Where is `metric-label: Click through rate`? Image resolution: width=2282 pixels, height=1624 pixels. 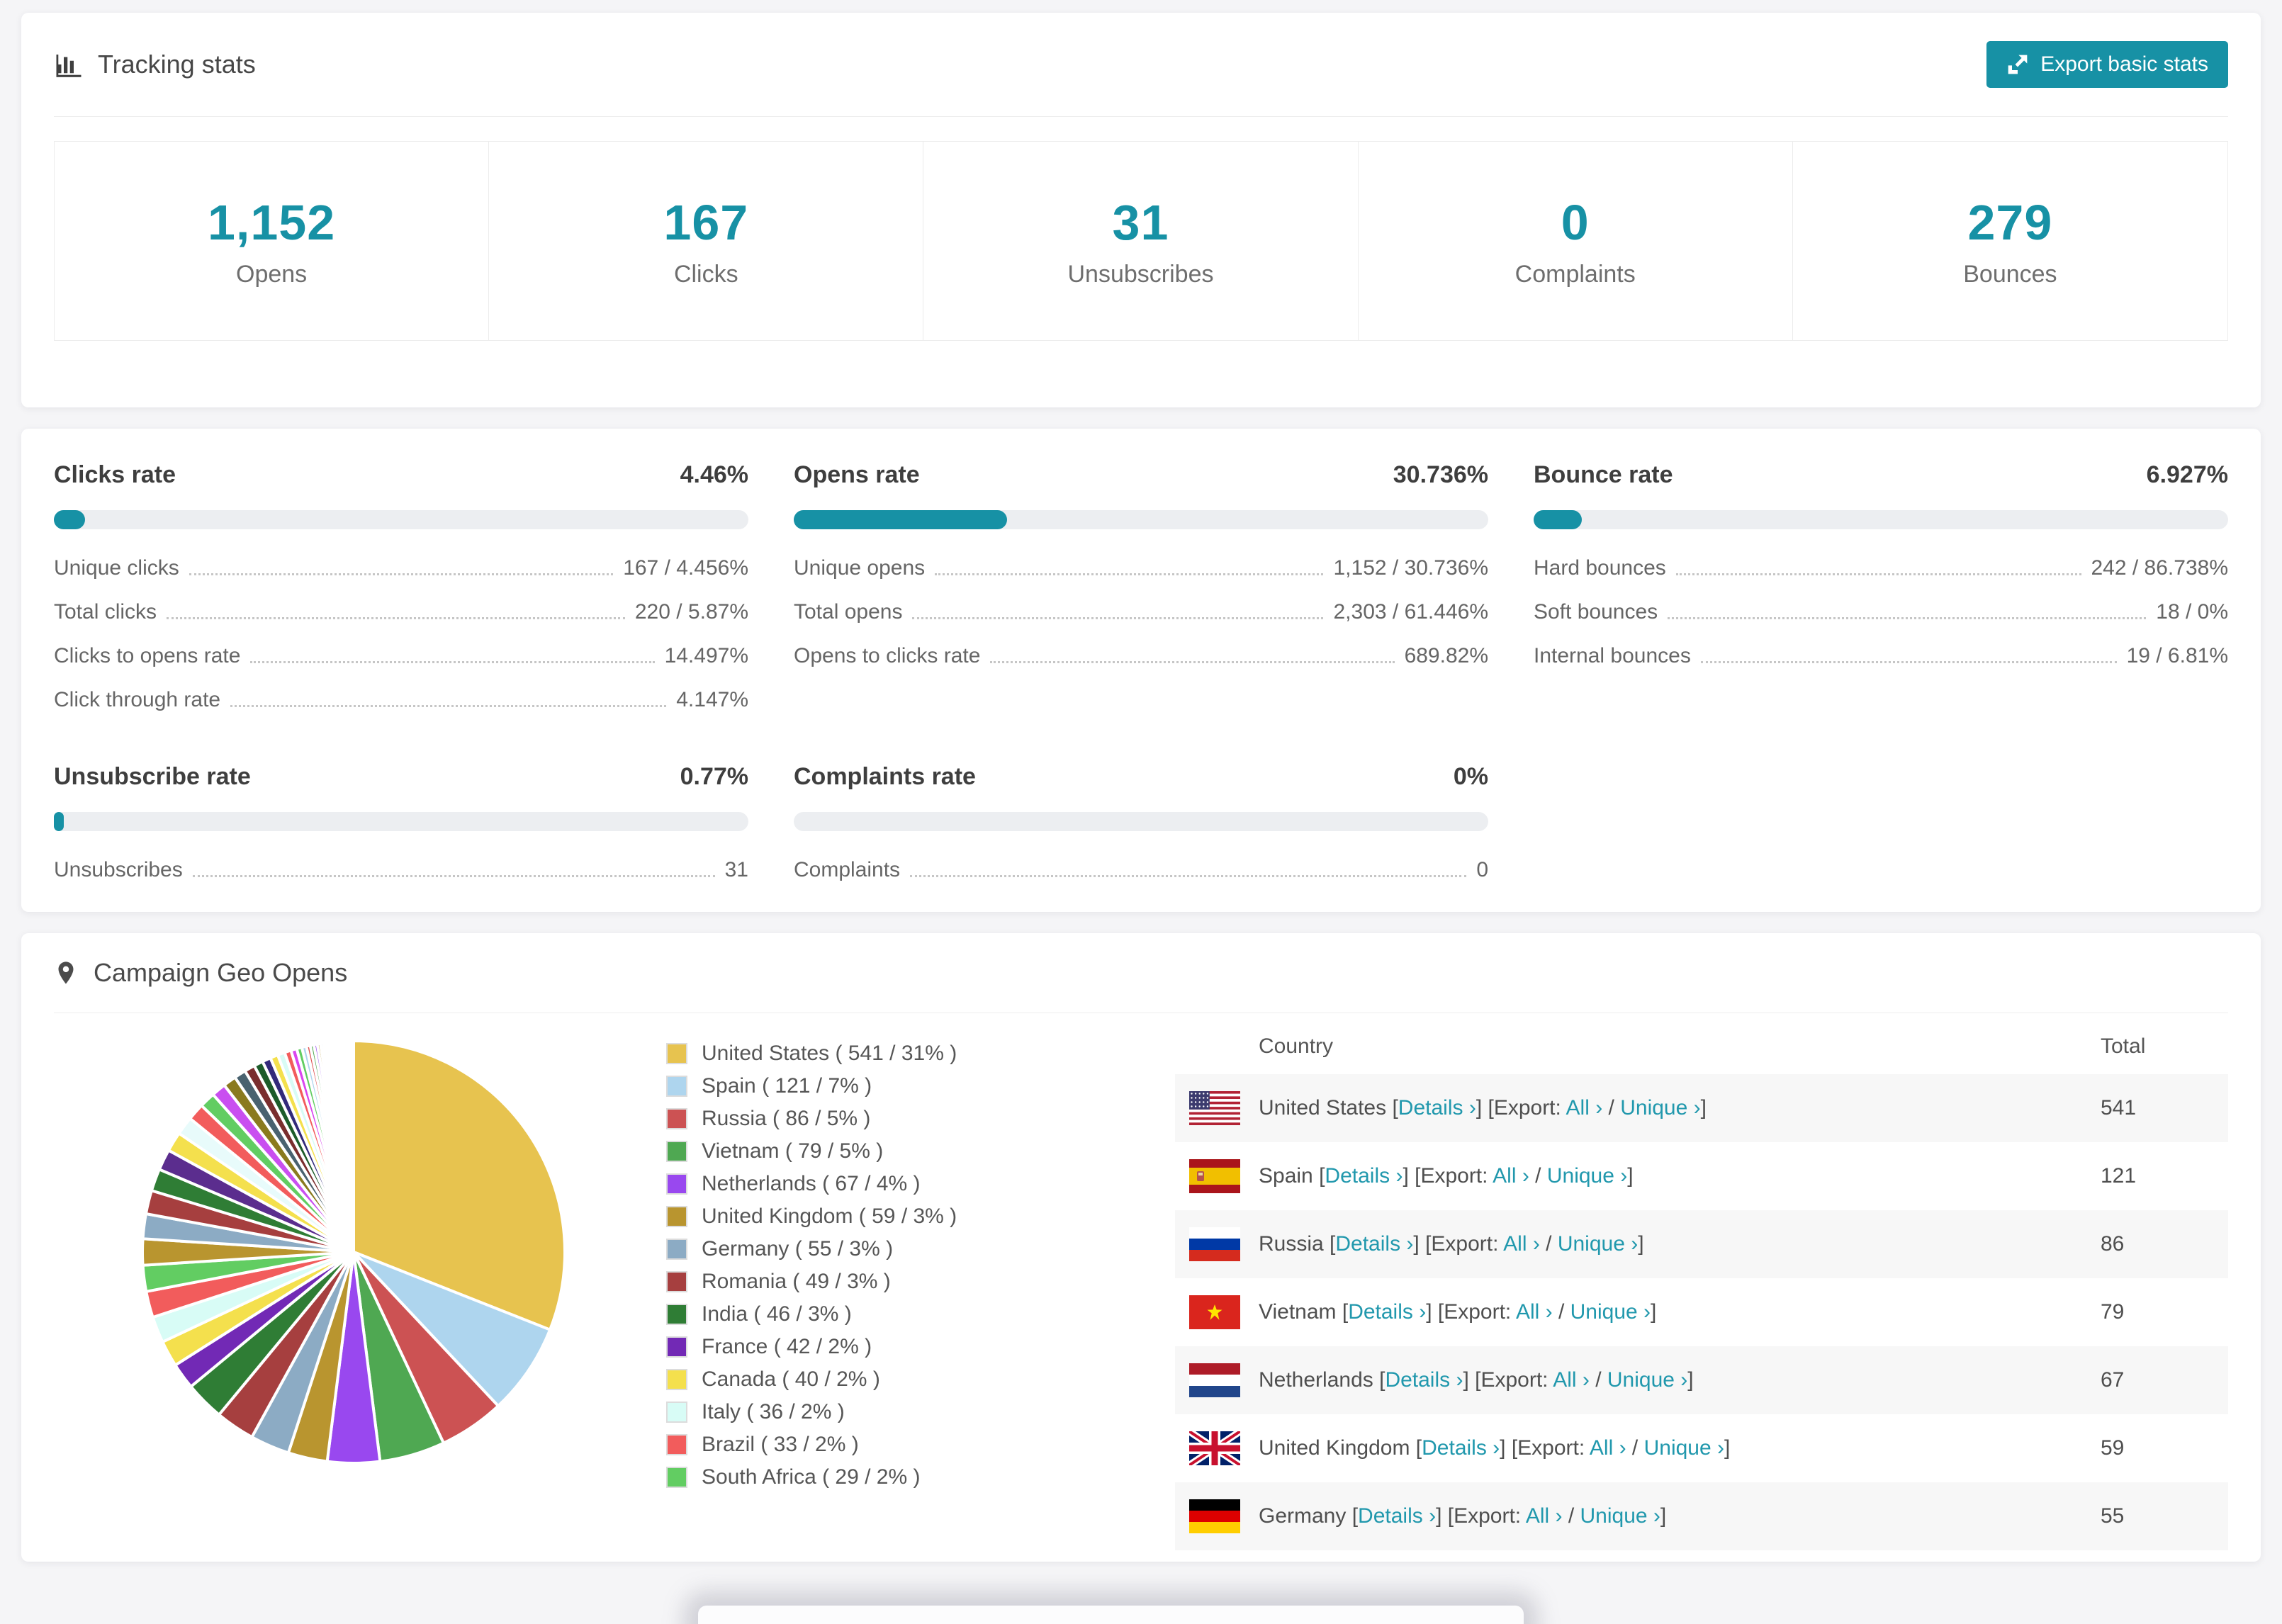
metric-label: Click through rate is located at coordinates (138, 700).